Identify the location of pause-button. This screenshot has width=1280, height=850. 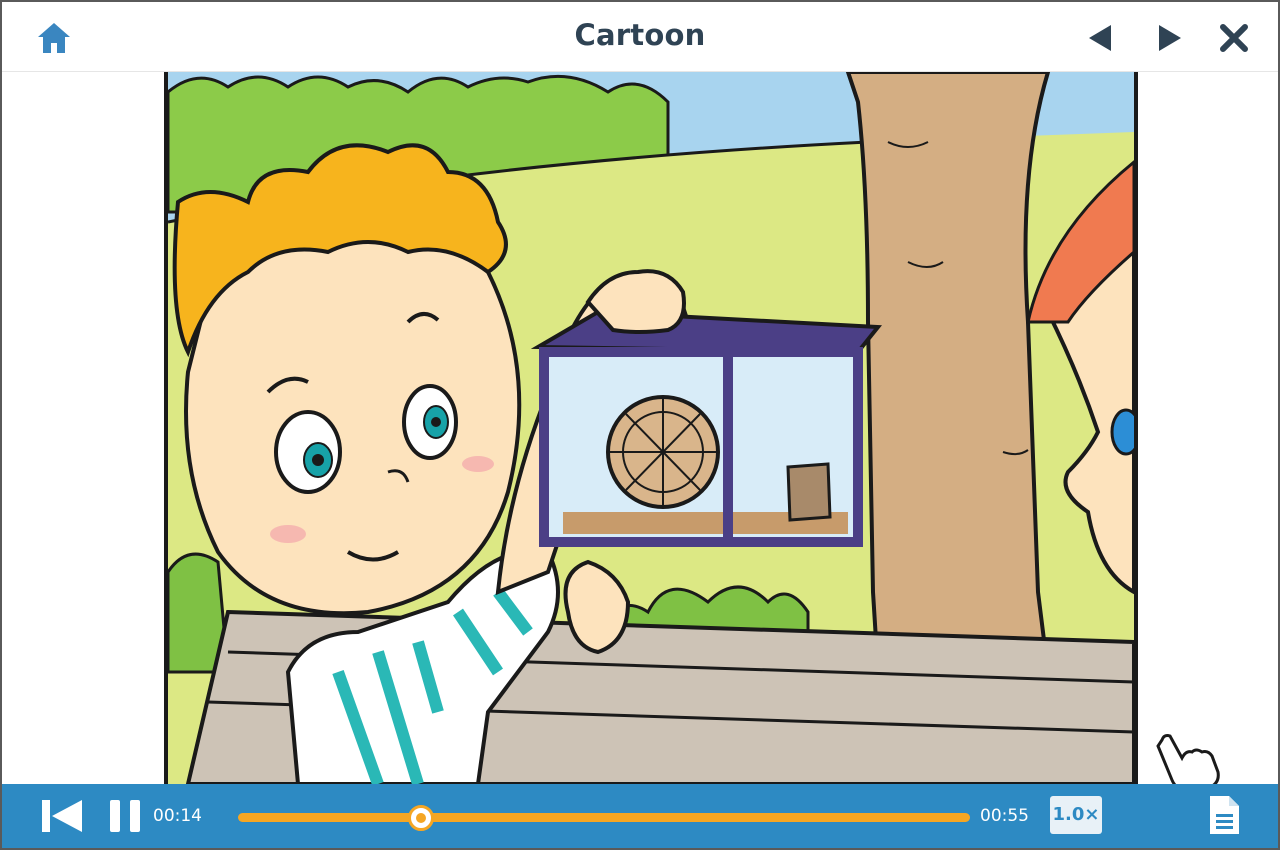
(126, 816).